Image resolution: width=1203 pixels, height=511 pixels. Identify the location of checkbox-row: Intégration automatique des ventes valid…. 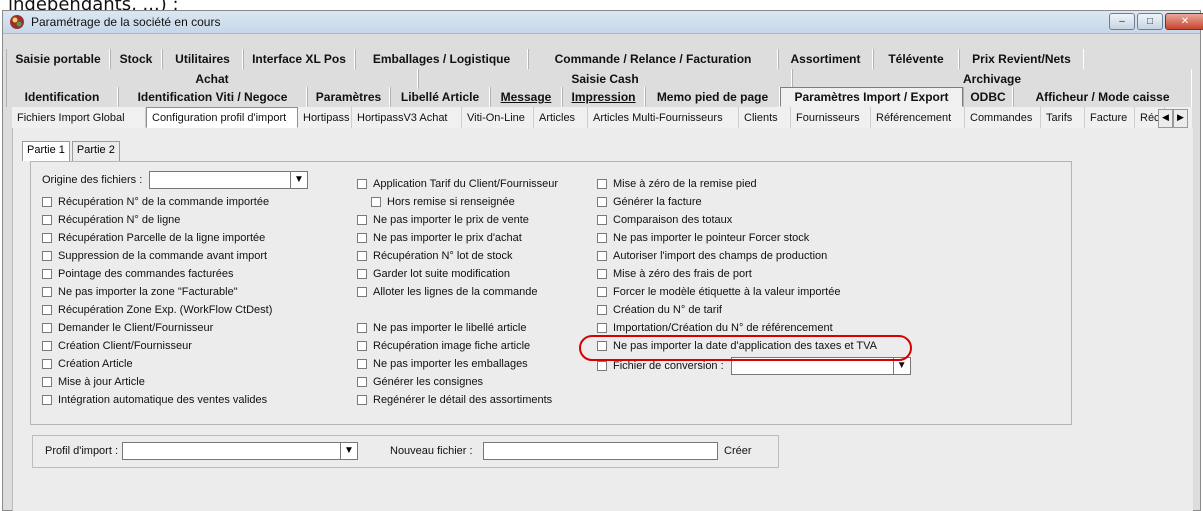
(157, 400).